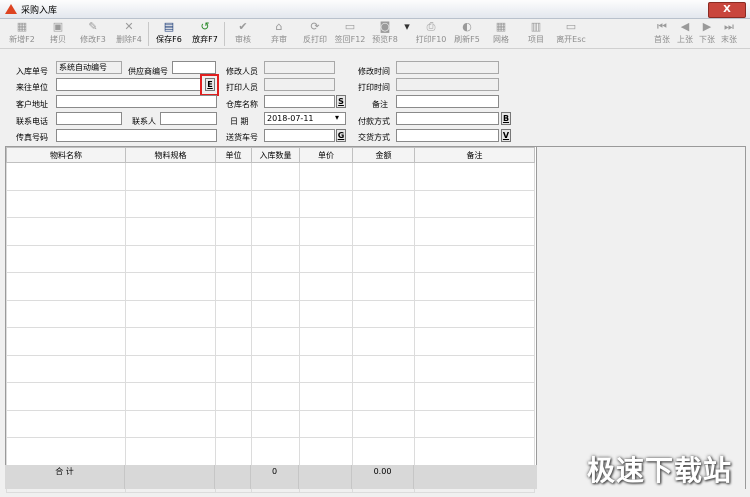 The height and width of the screenshot is (497, 750). Describe the element at coordinates (169, 34) in the screenshot. I see `save-button: ▤ 保存F6` at that location.